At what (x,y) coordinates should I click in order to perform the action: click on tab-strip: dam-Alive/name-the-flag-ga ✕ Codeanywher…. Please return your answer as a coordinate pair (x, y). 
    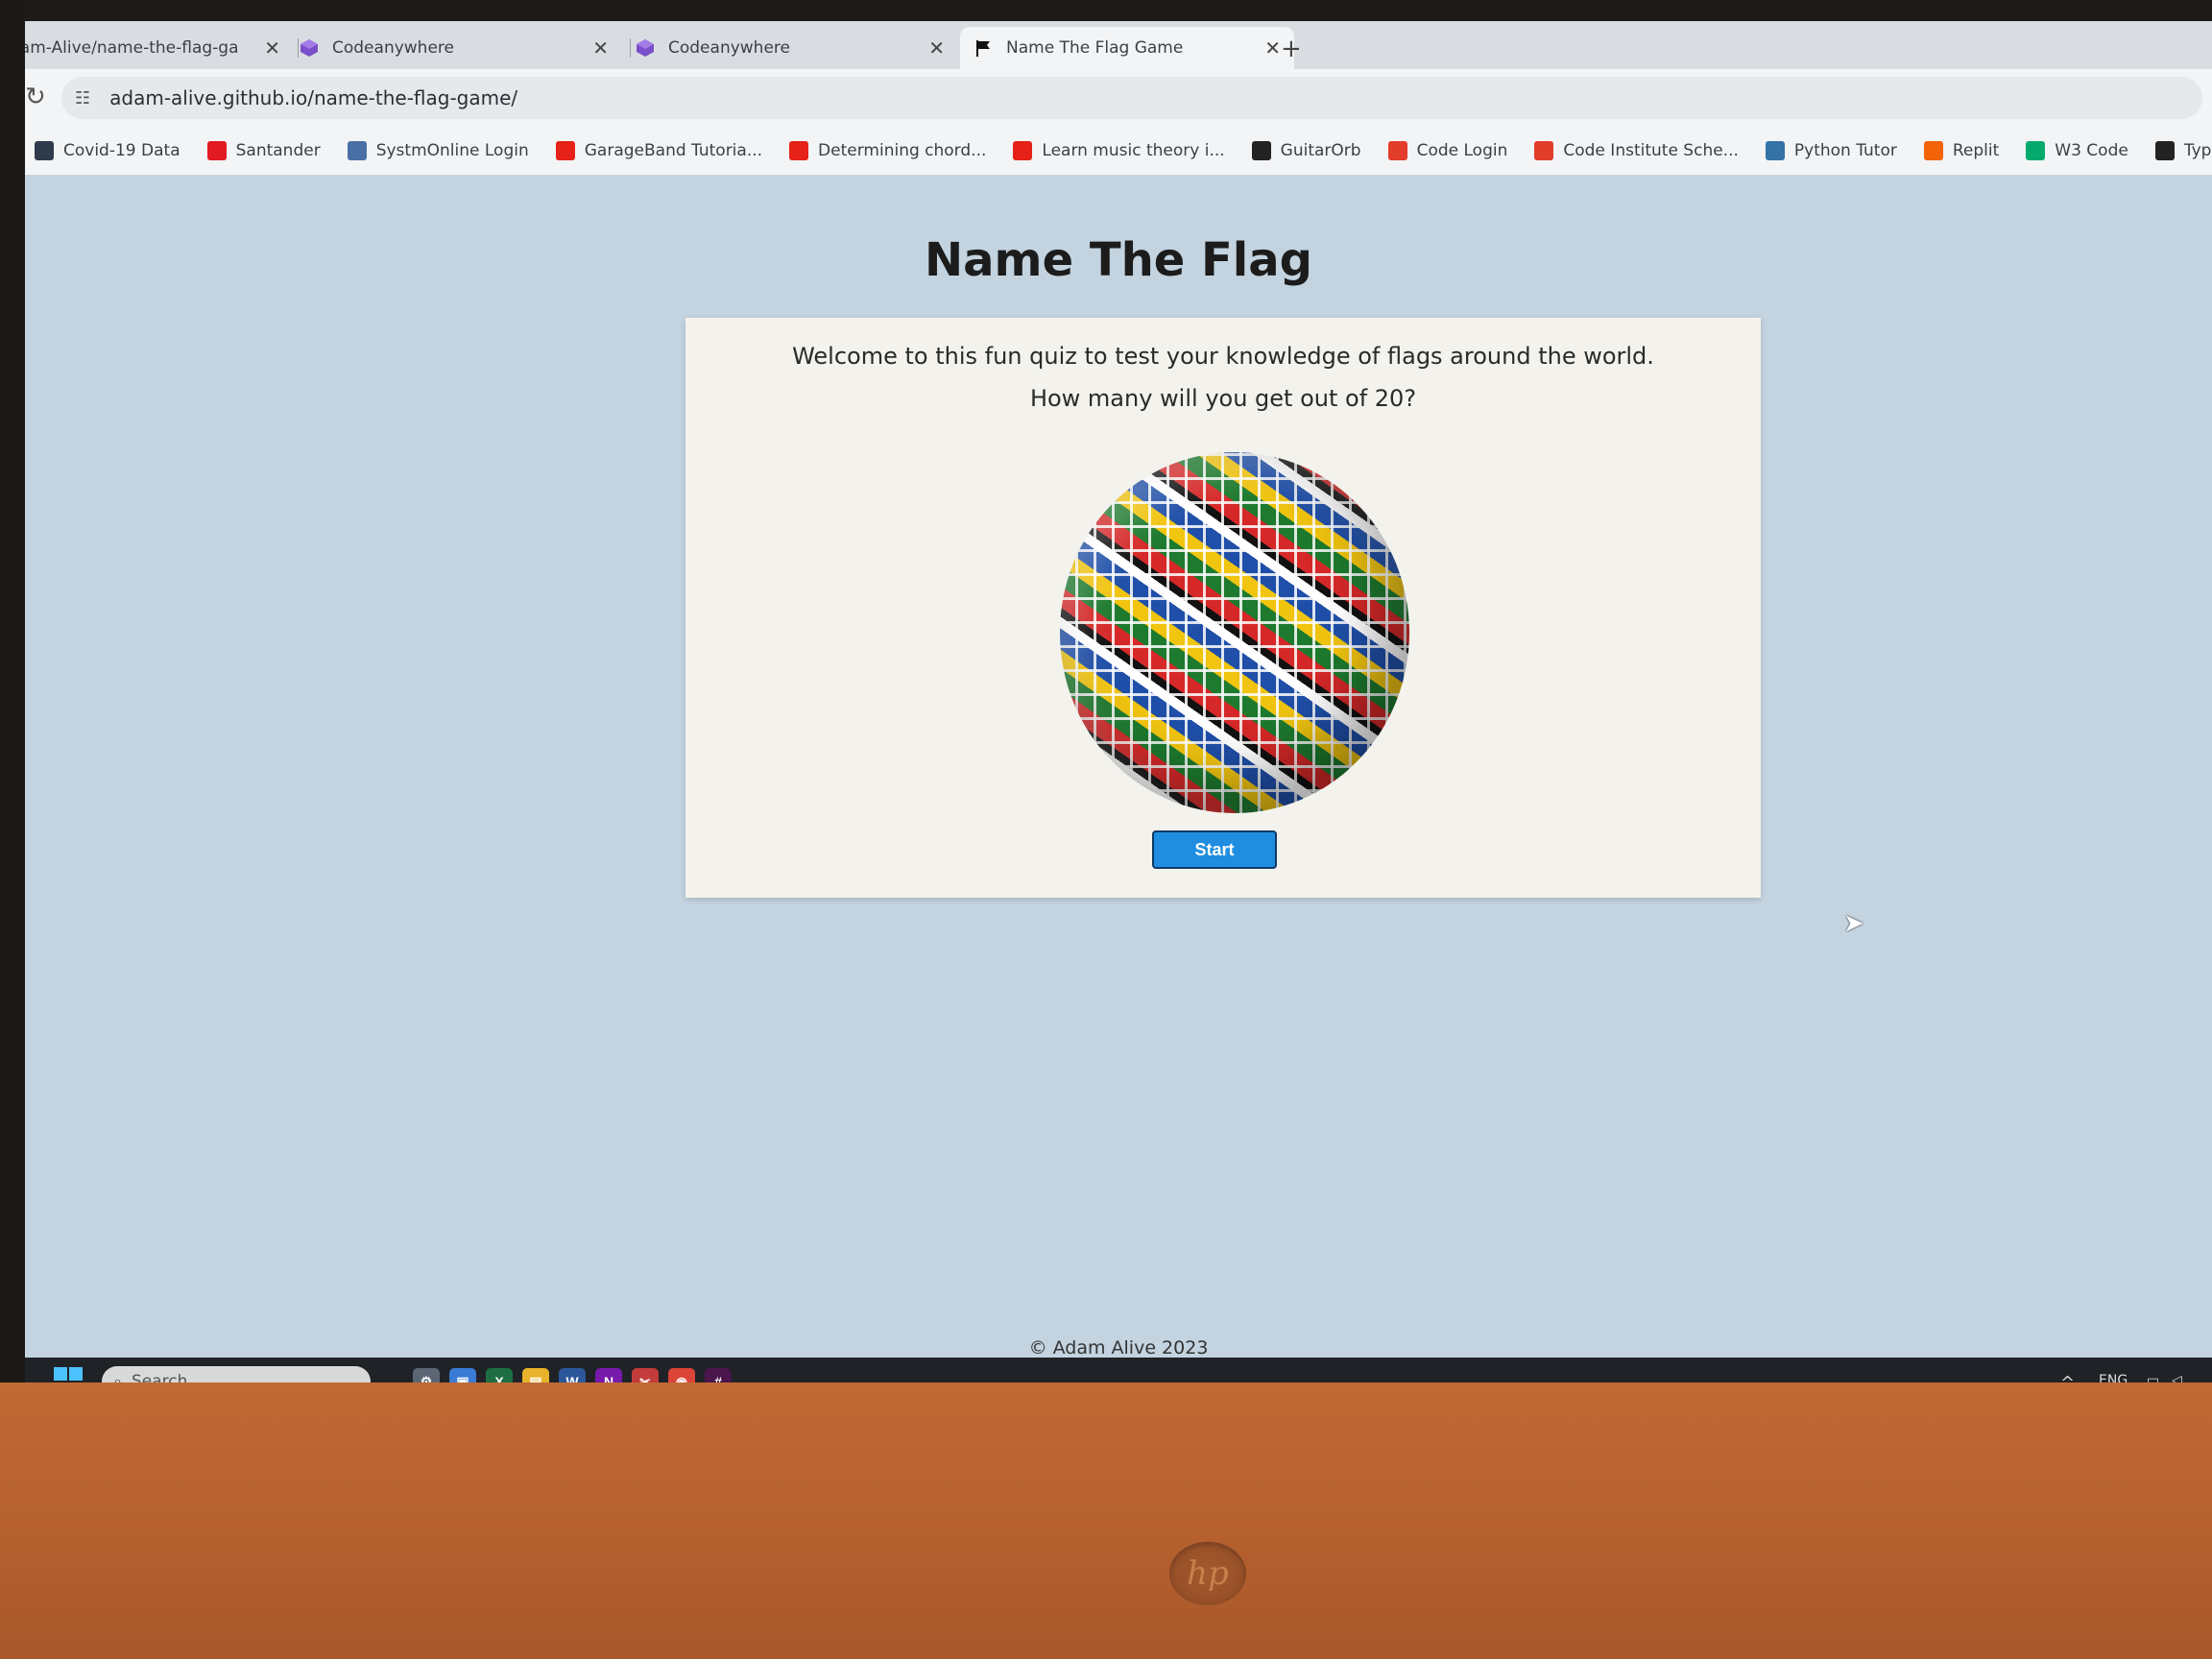
    Looking at the image, I should click on (1118, 45).